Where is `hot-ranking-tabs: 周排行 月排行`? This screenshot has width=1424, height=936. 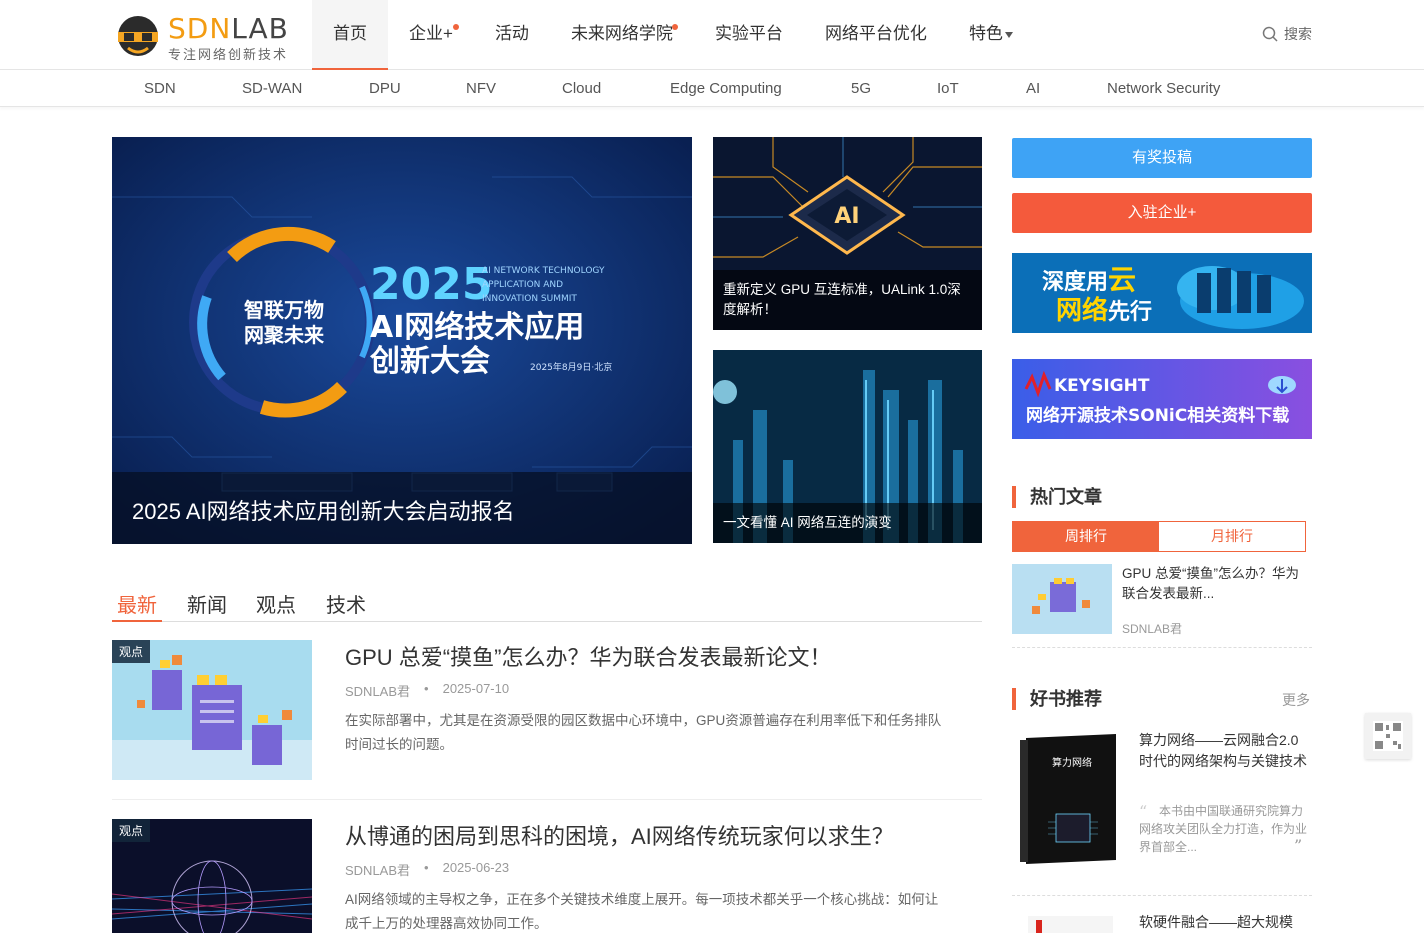 hot-ranking-tabs: 周排行 月排行 is located at coordinates (1159, 536).